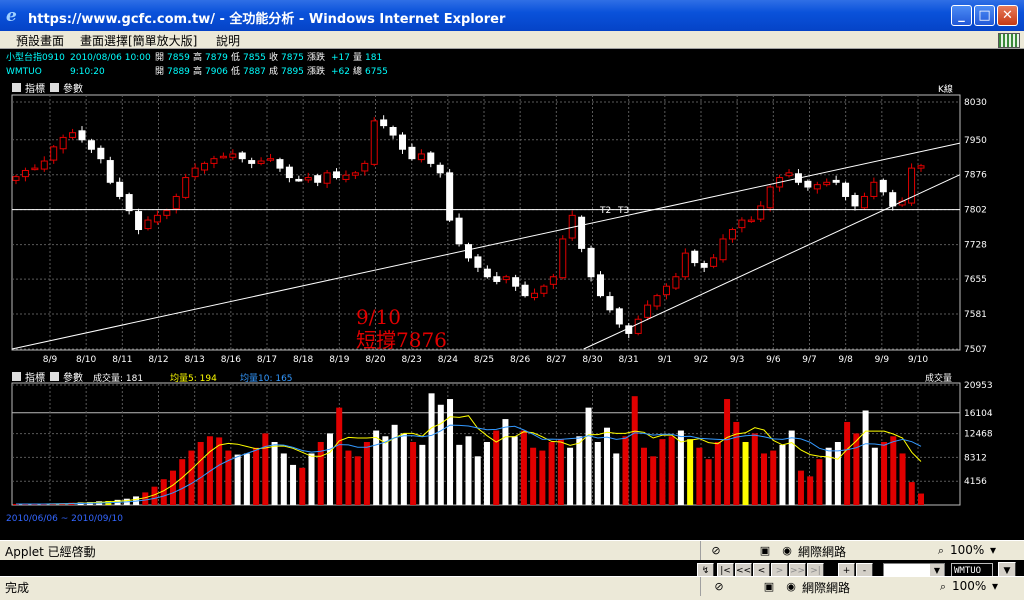  I want to click on volume-readout: 成交量: 181, so click(118, 378).